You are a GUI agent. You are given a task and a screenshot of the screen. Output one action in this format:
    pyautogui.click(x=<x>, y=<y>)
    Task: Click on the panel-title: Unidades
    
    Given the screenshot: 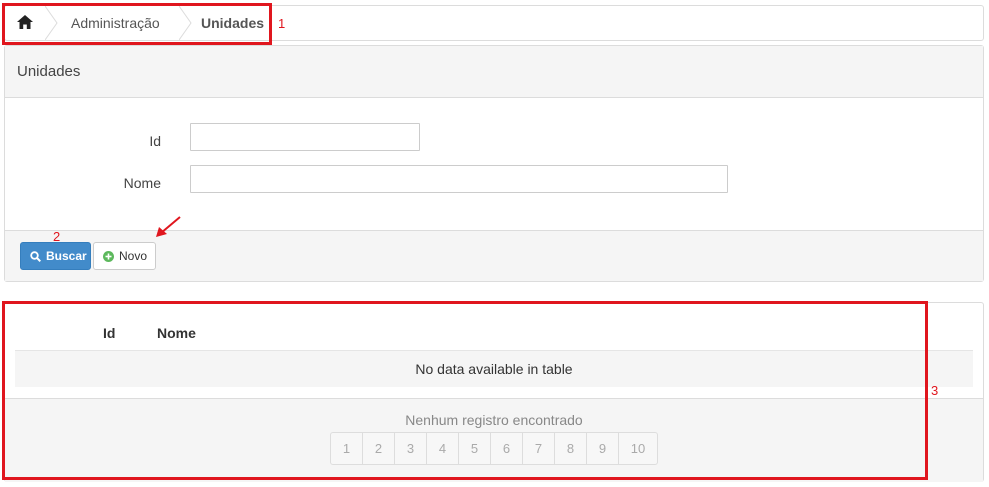 What is the action you would take?
    pyautogui.click(x=494, y=72)
    